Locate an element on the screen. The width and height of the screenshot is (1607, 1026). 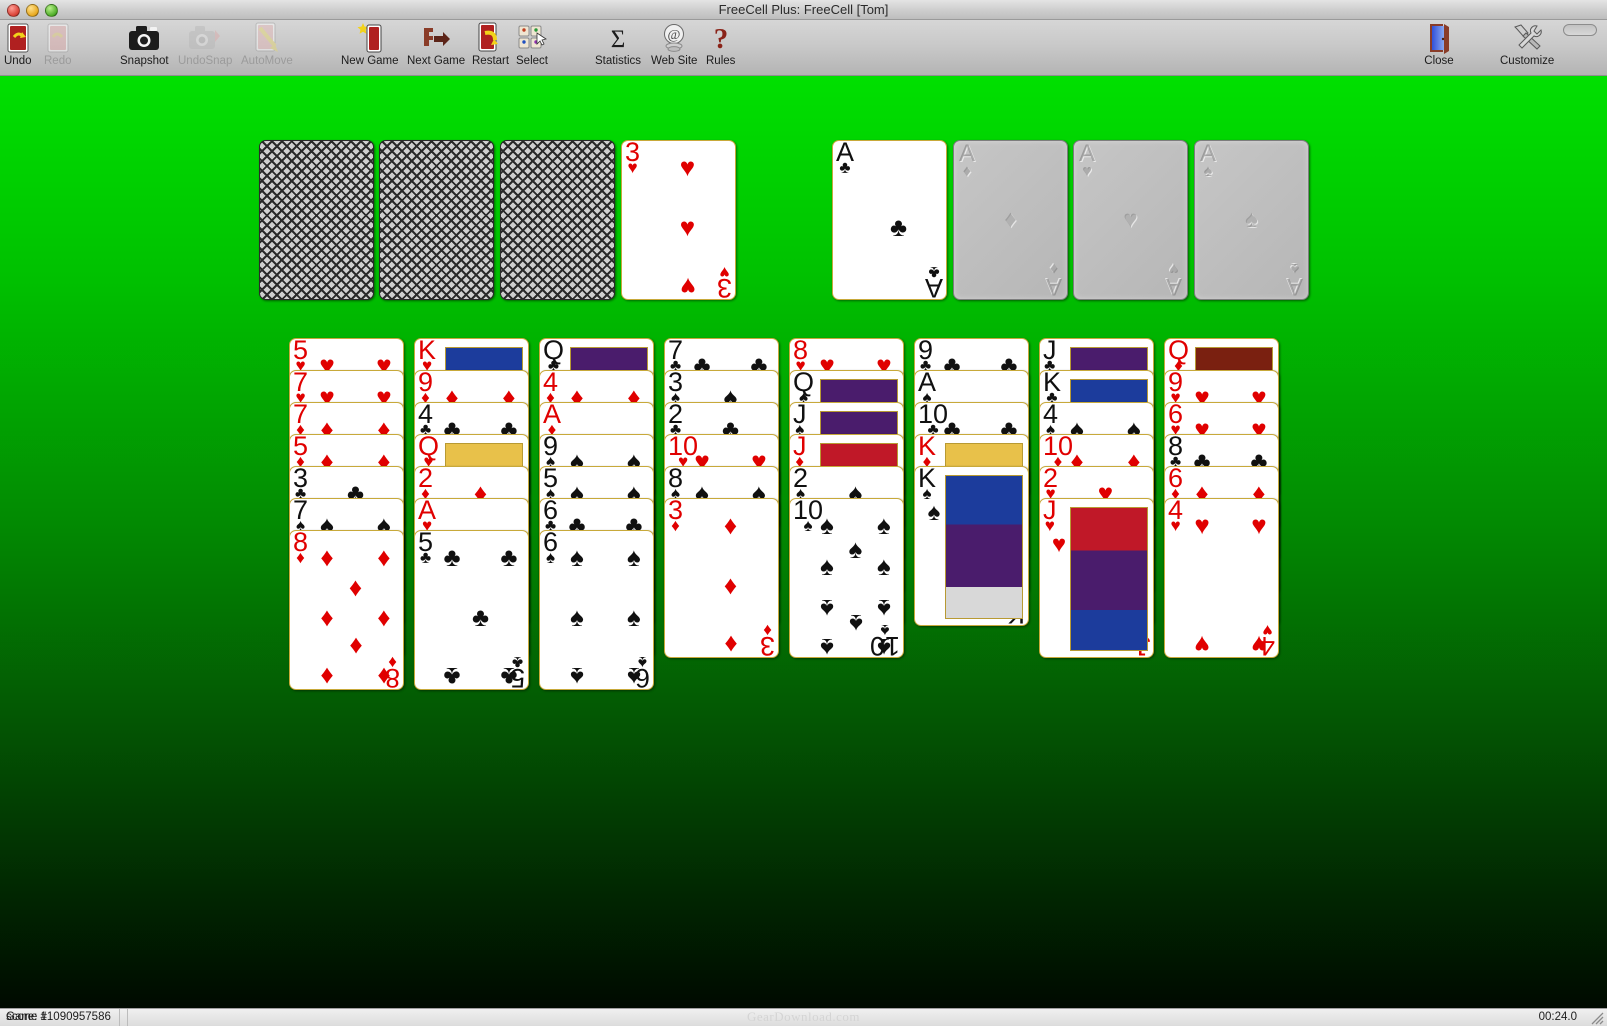
toolbar-button-statistics: Σ Statistics is located at coordinates (618, 48).